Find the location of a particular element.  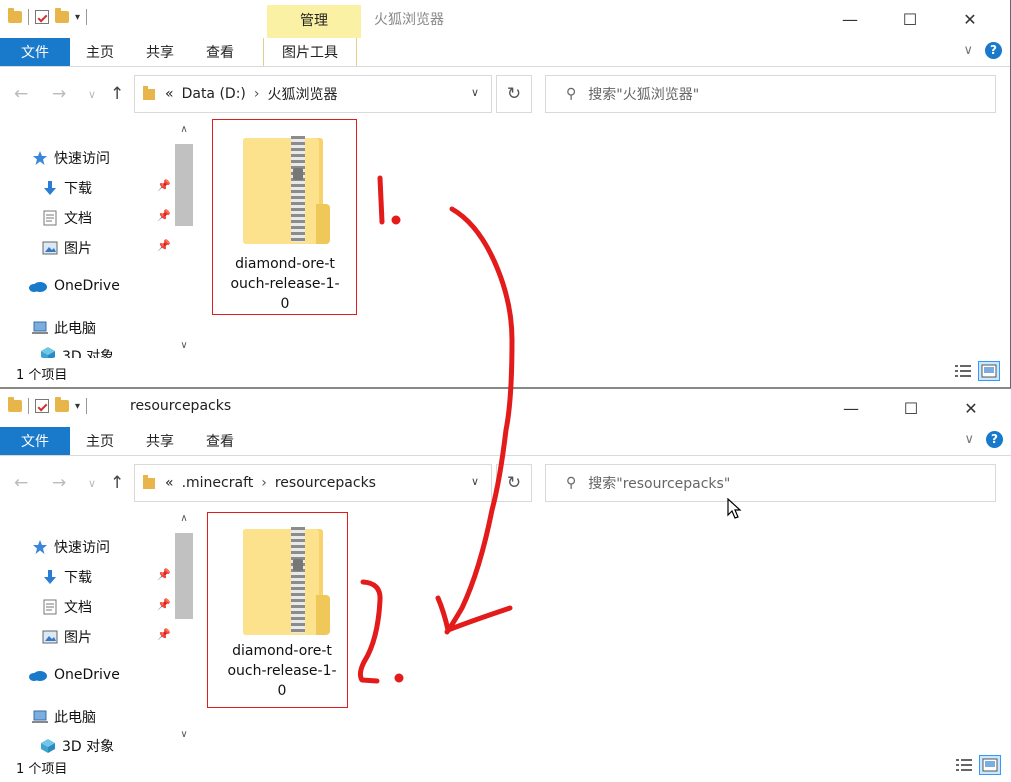

file-name-line: diamond-ore-t is located at coordinates (282, 651).